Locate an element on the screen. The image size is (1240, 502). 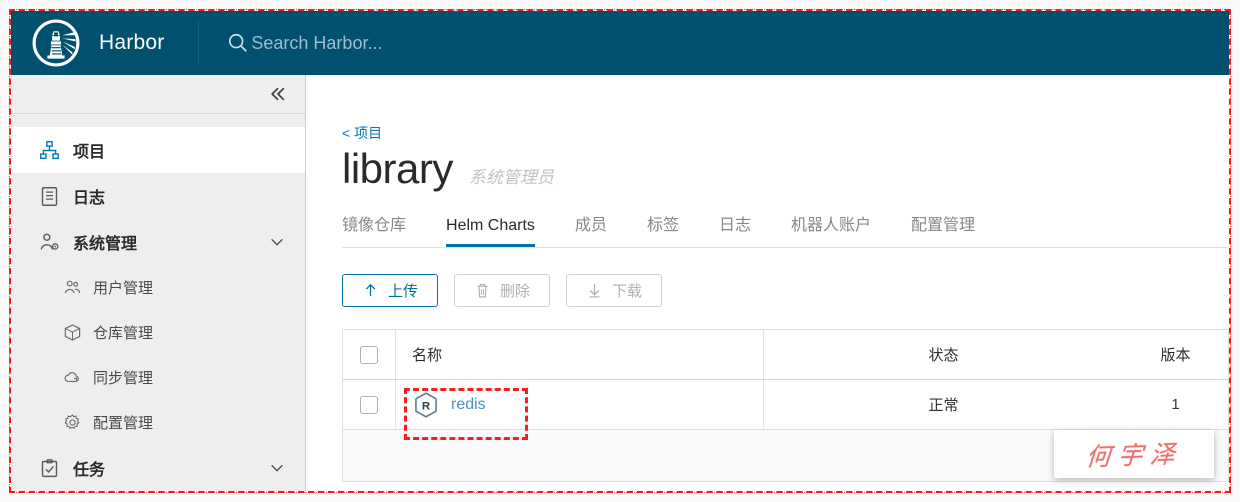
cloud-sync-icon is located at coordinates (72, 377).